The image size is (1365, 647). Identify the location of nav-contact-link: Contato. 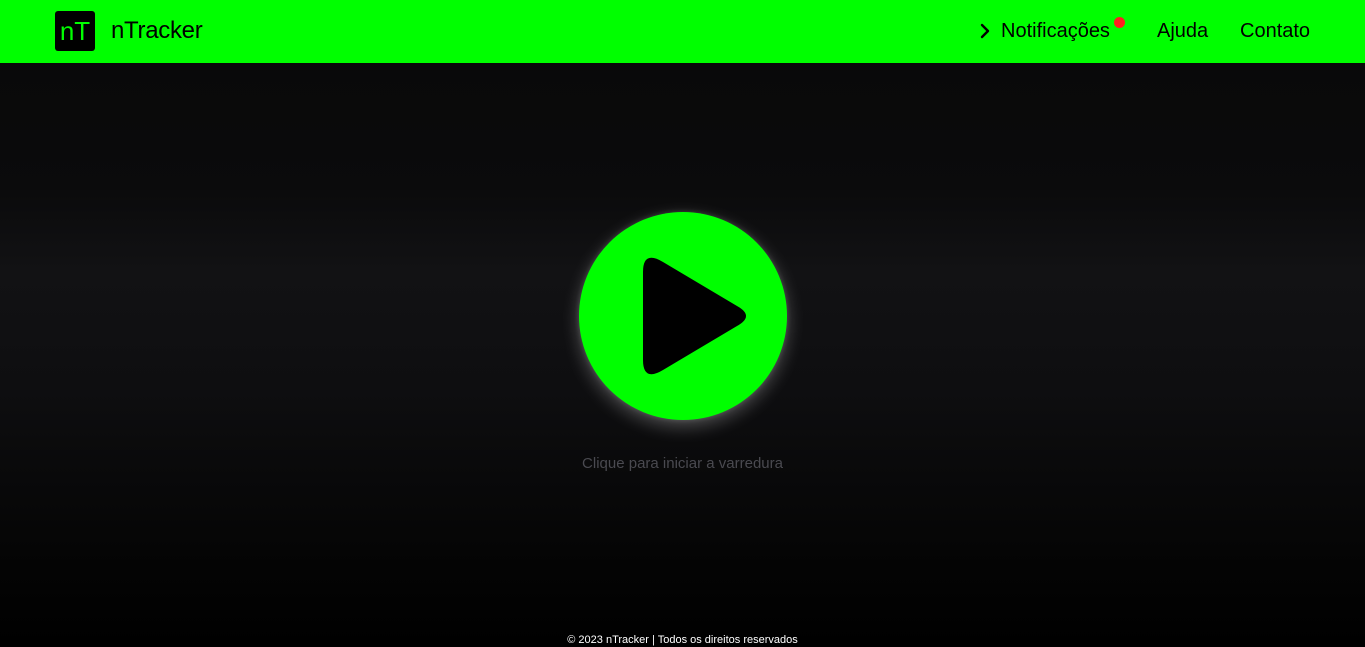
(1275, 31).